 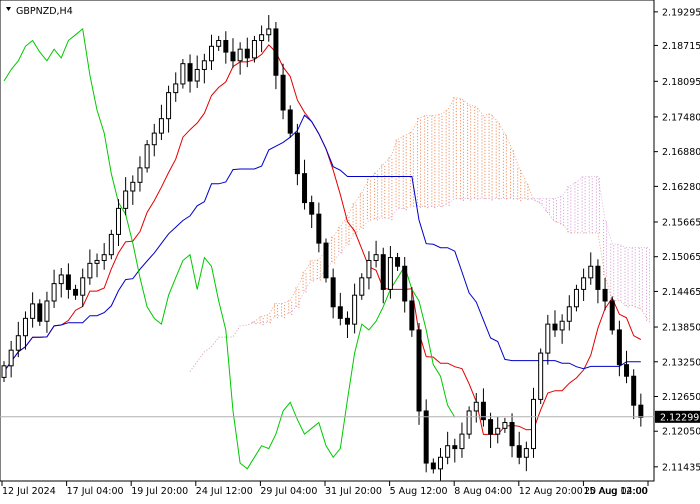 What do you see at coordinates (288, 491) in the screenshot?
I see `x-tick-label: 29 Jul 04:00` at bounding box center [288, 491].